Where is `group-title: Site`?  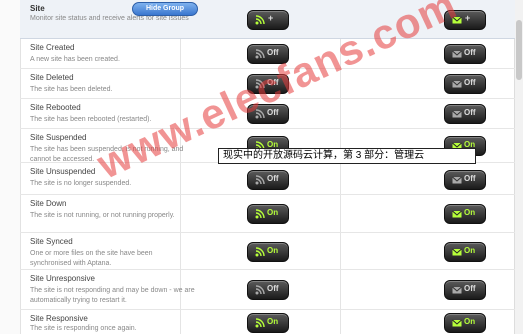 group-title: Site is located at coordinates (37, 8).